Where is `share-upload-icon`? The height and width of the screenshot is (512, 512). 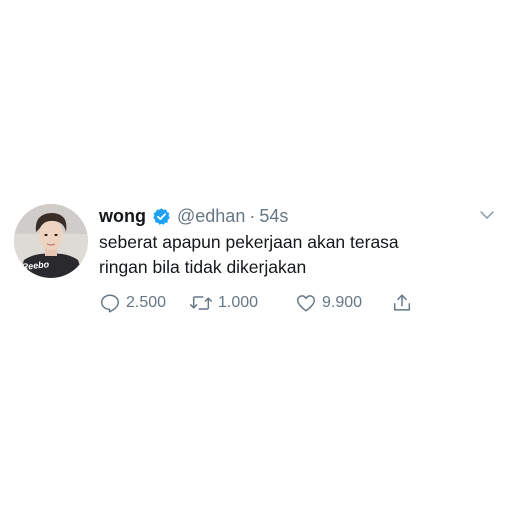 share-upload-icon is located at coordinates (402, 303).